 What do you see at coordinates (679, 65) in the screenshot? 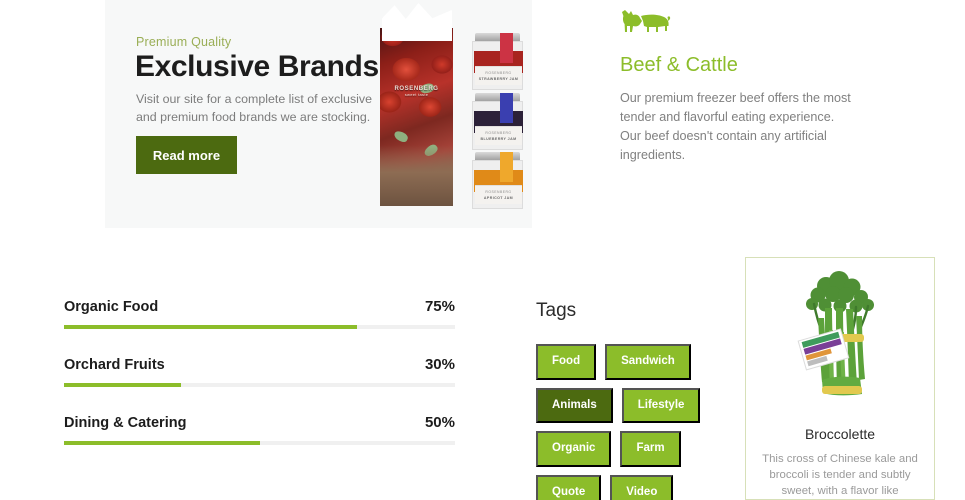
I see `feature-title: Beef & Cattle` at bounding box center [679, 65].